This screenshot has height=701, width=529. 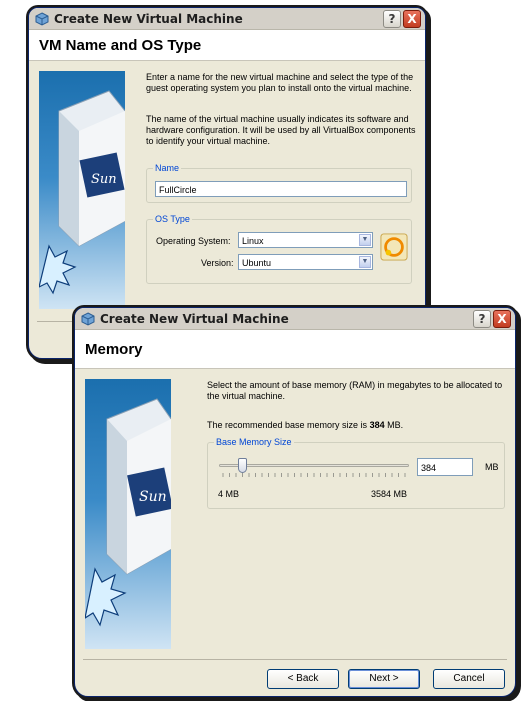 What do you see at coordinates (253, 241) in the screenshot?
I see `os-combobox-value: Linux` at bounding box center [253, 241].